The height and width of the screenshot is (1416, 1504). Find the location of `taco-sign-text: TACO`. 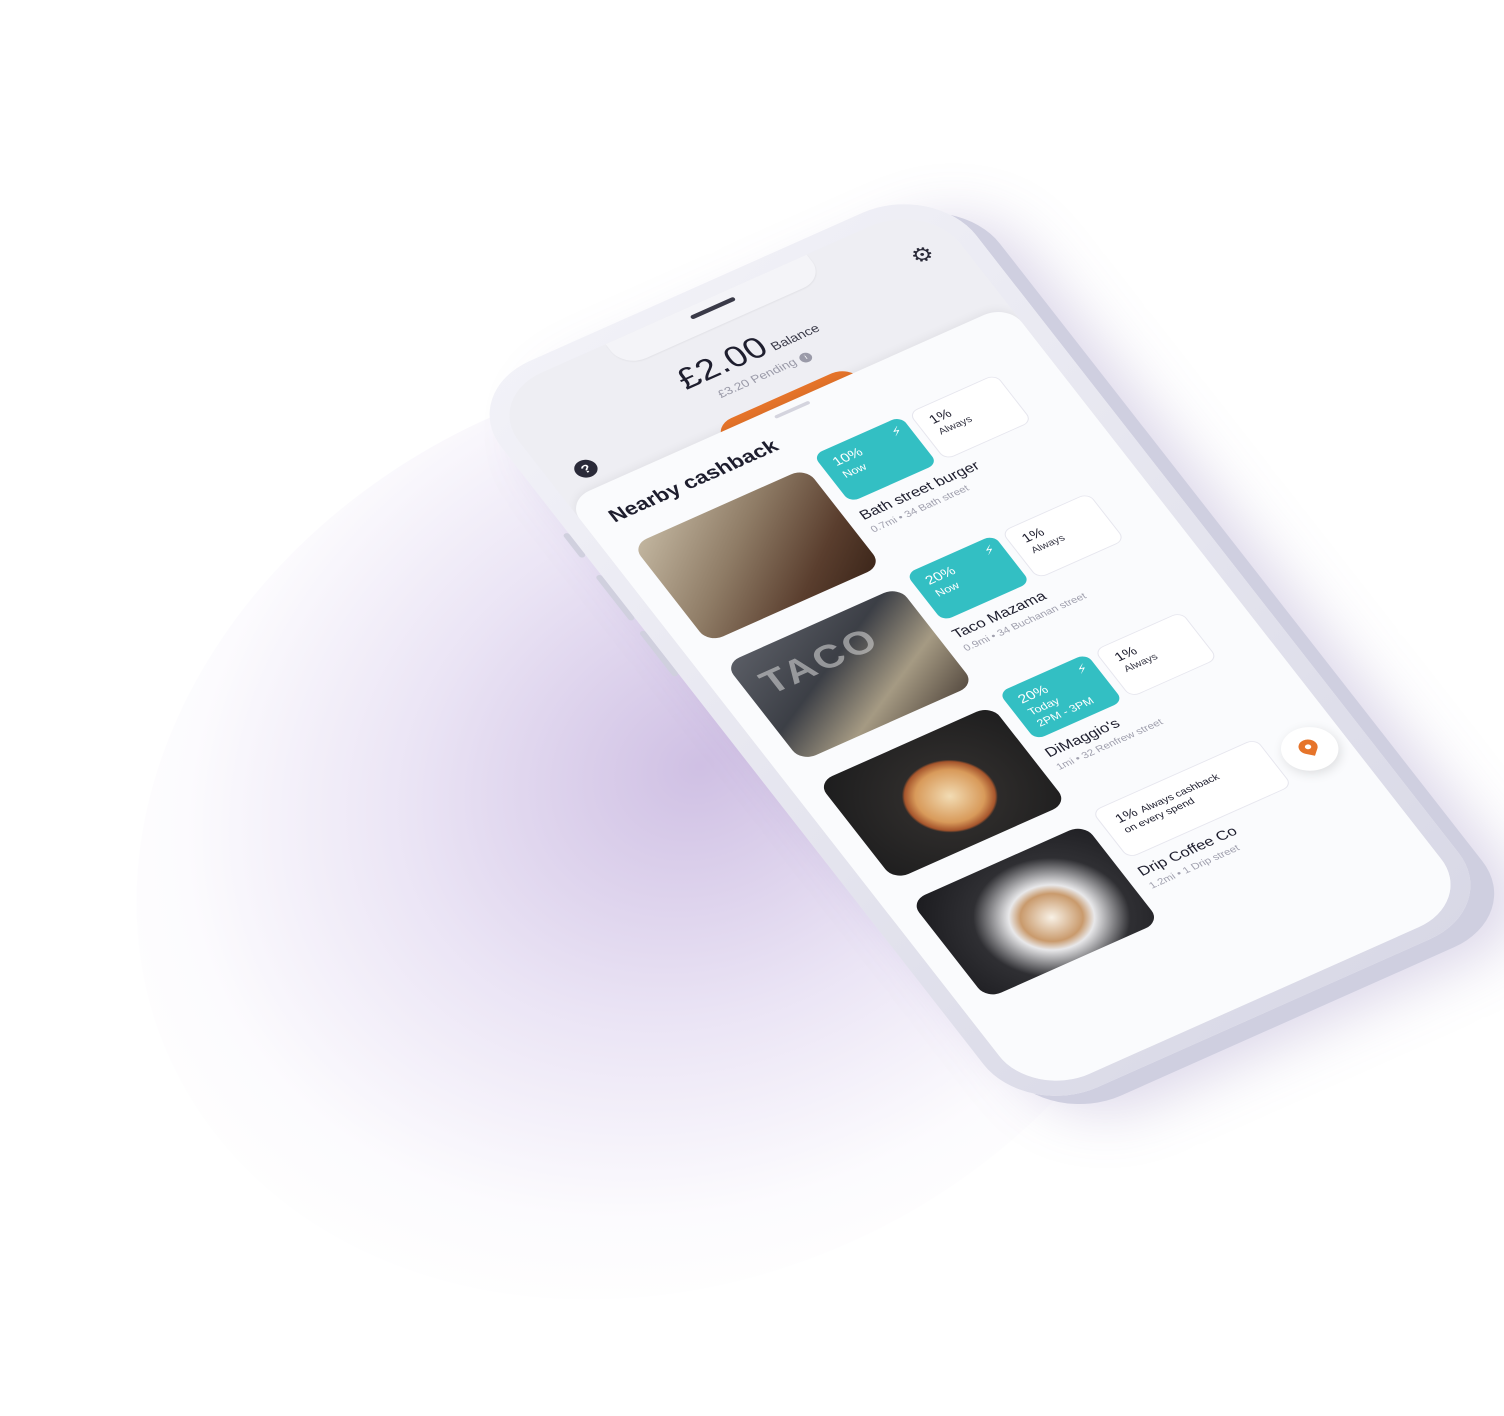

taco-sign-text: TACO is located at coordinates (820, 661).